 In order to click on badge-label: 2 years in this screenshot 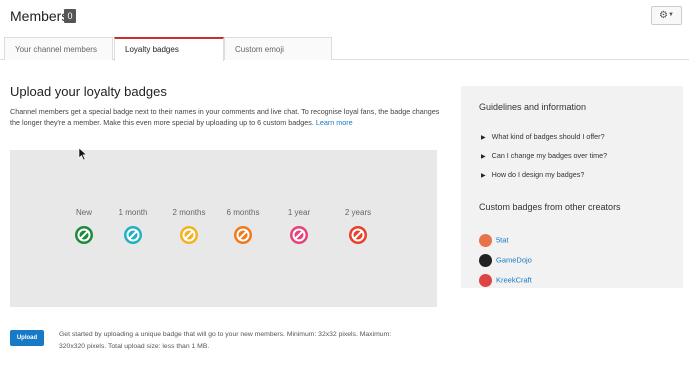, I will do `click(358, 212)`.